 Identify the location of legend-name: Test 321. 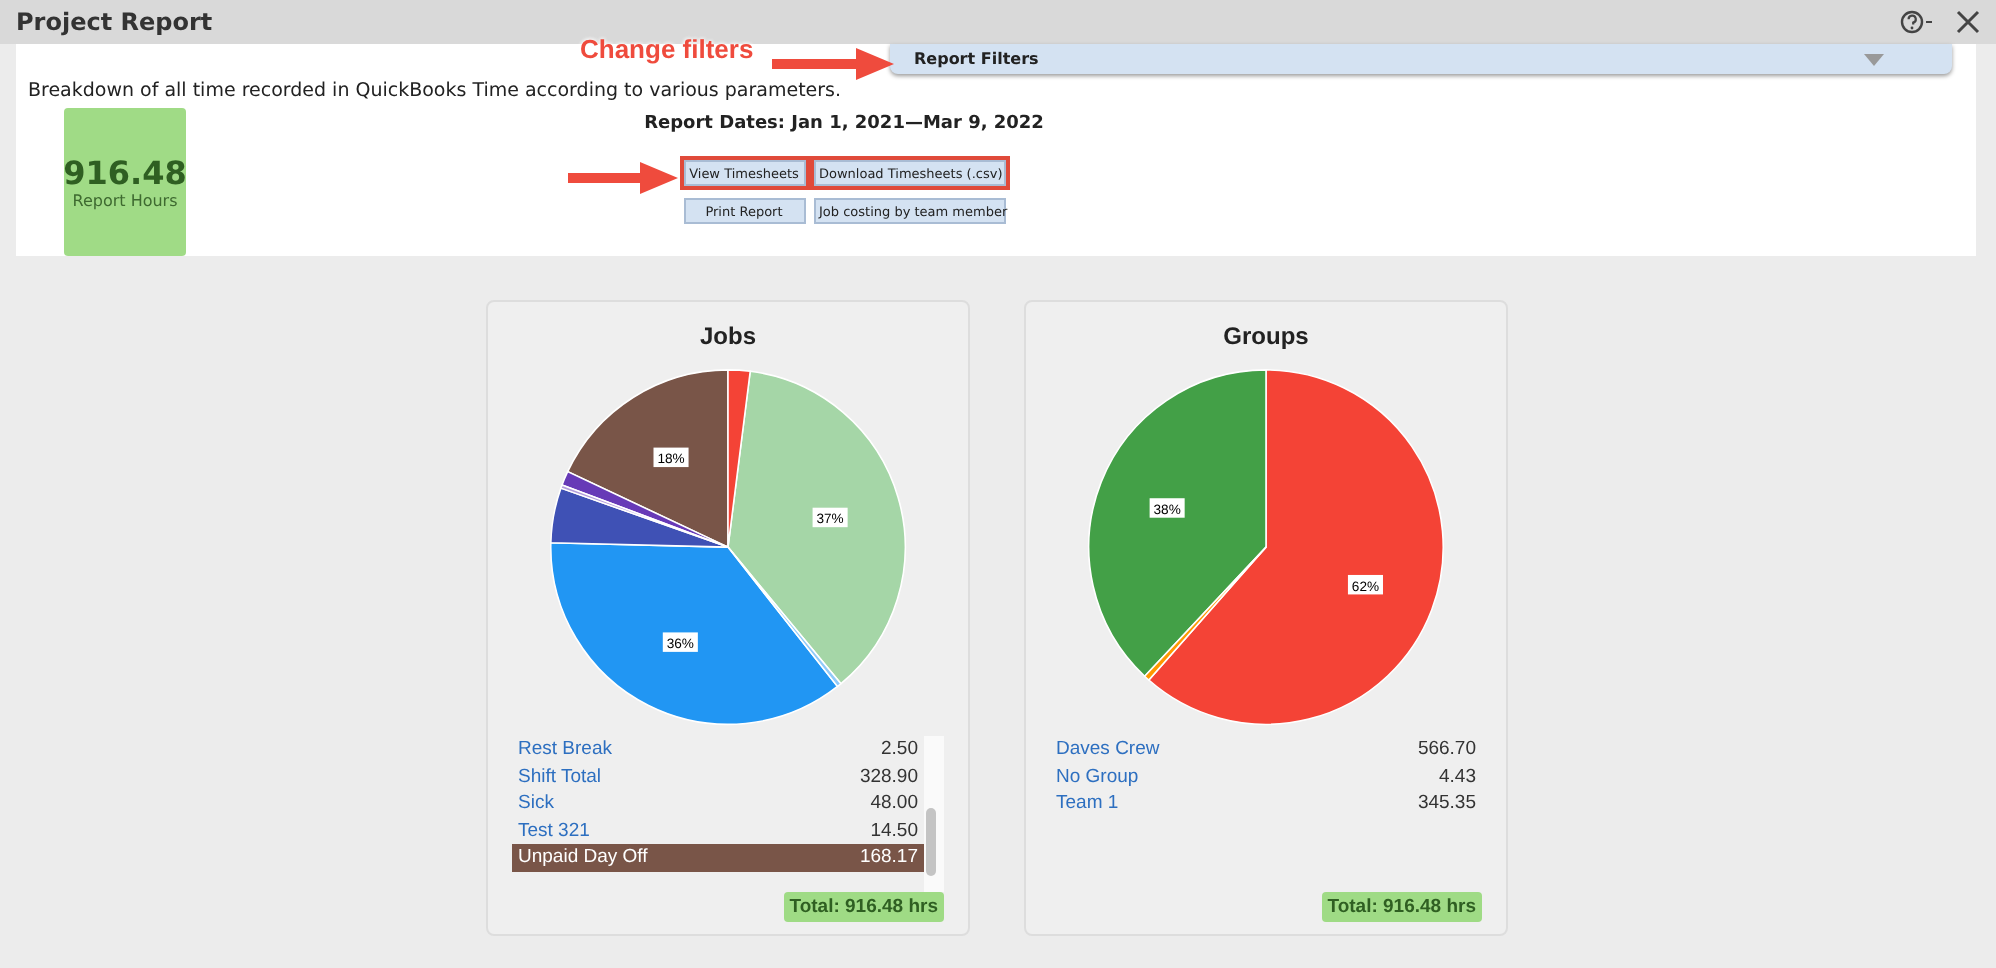
(554, 830).